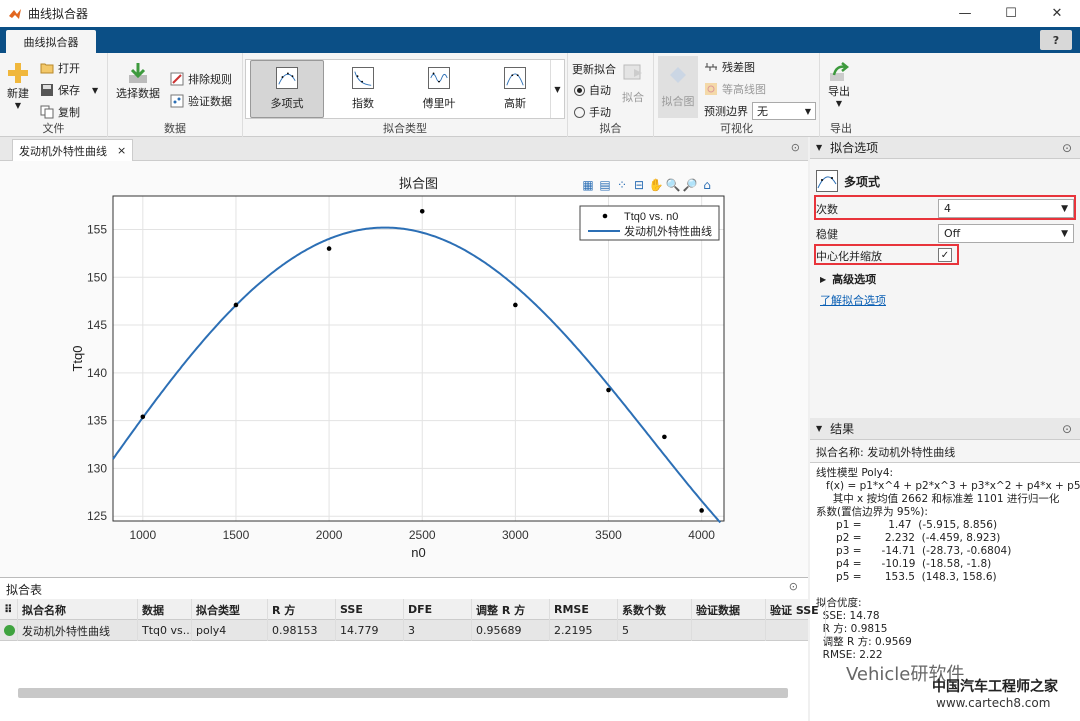  I want to click on plot-tool-icon: ⁘, so click(622, 185).